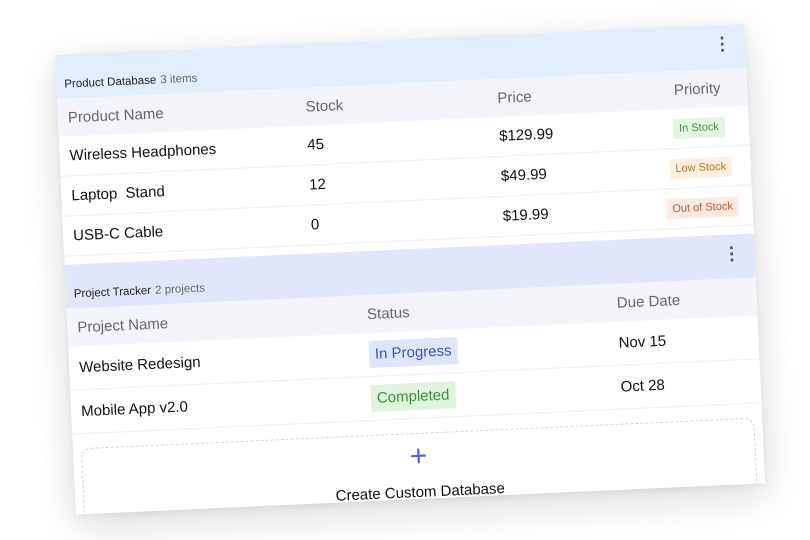 The image size is (810, 540). What do you see at coordinates (179, 79) in the screenshot?
I see `product-count: 3 items` at bounding box center [179, 79].